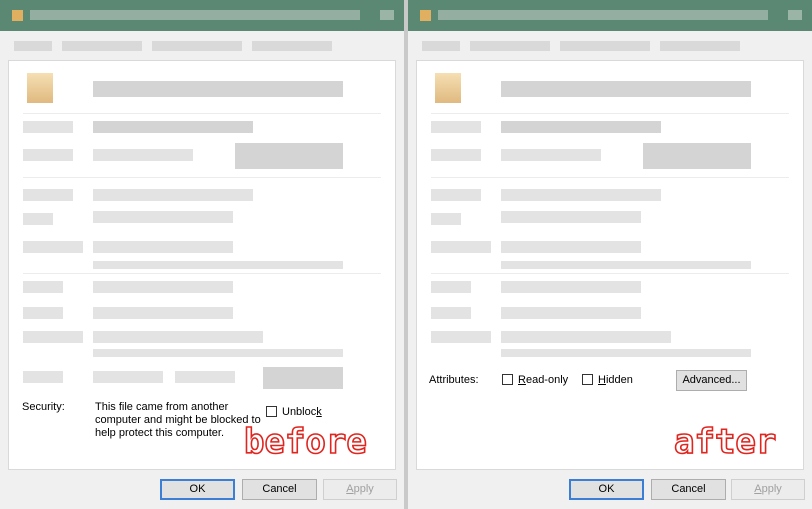 This screenshot has height=509, width=812. I want to click on readonly-label: Read-only, so click(543, 380).